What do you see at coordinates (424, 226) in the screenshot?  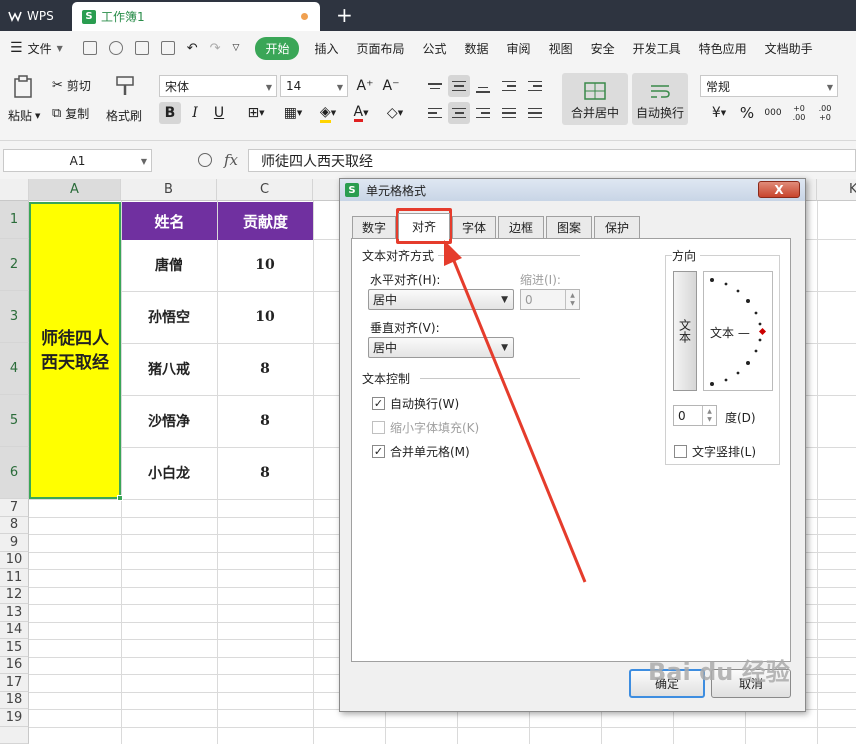 I see `tab-alignment: 对齐` at bounding box center [424, 226].